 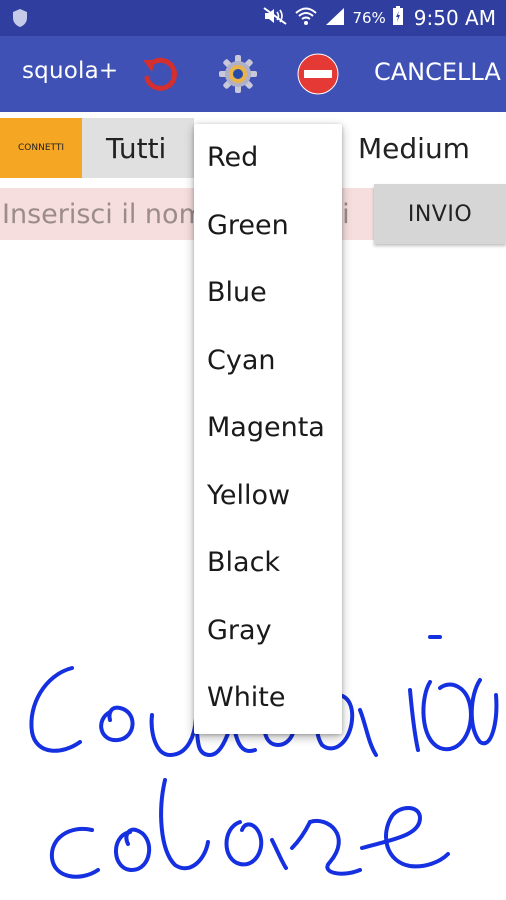 I want to click on app-title: squola+, so click(x=70, y=71).